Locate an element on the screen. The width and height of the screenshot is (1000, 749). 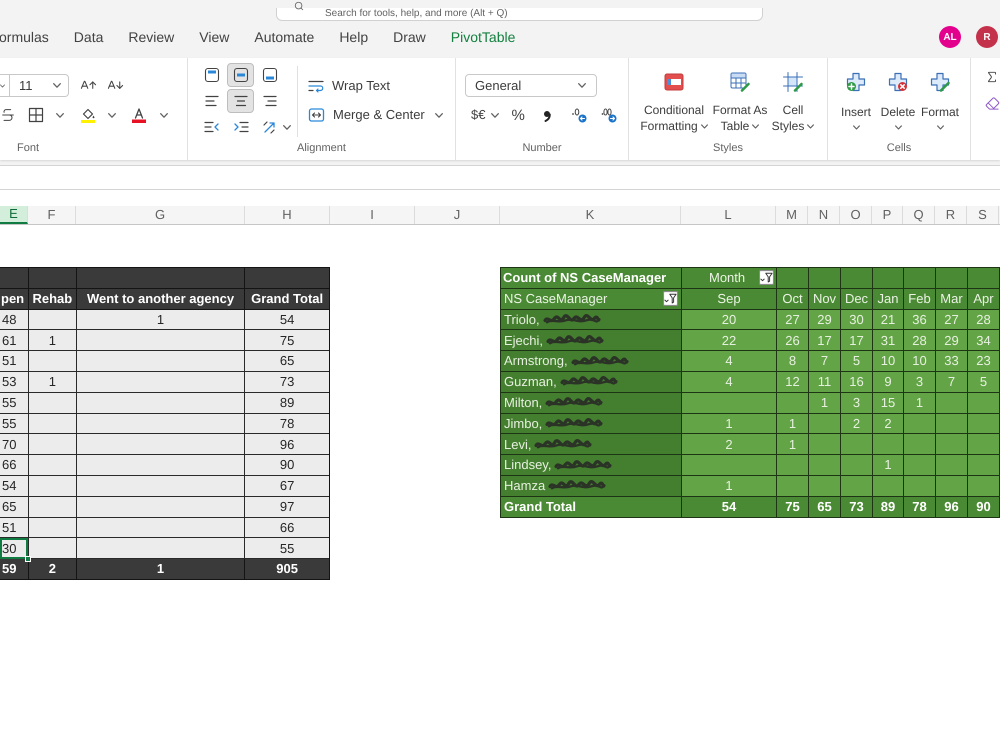
pivot-cell: 17 is located at coordinates (825, 341).